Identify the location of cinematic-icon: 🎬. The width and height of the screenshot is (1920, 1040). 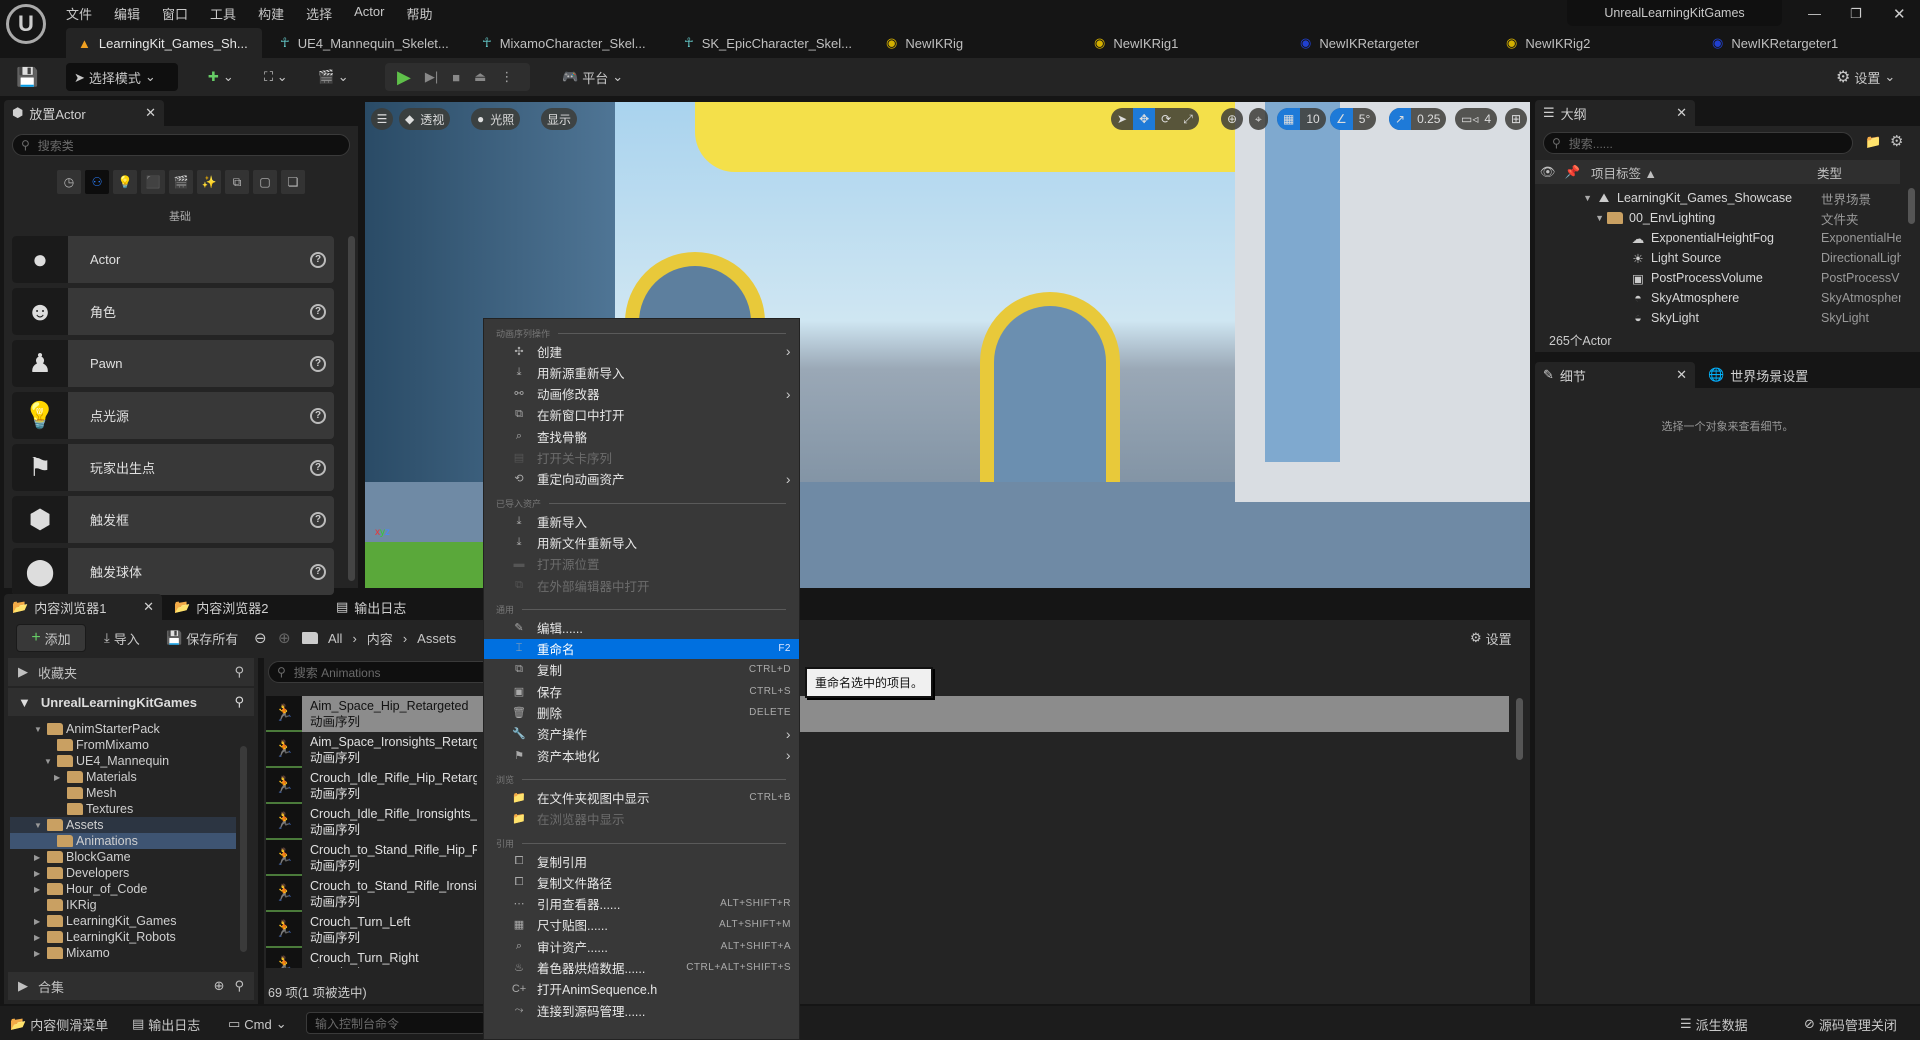
(181, 182).